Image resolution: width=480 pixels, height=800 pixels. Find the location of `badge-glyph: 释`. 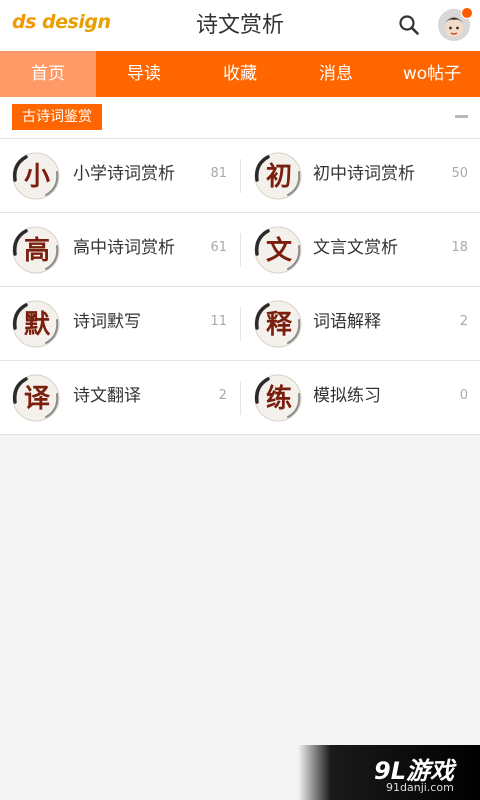

badge-glyph: 释 is located at coordinates (279, 325).